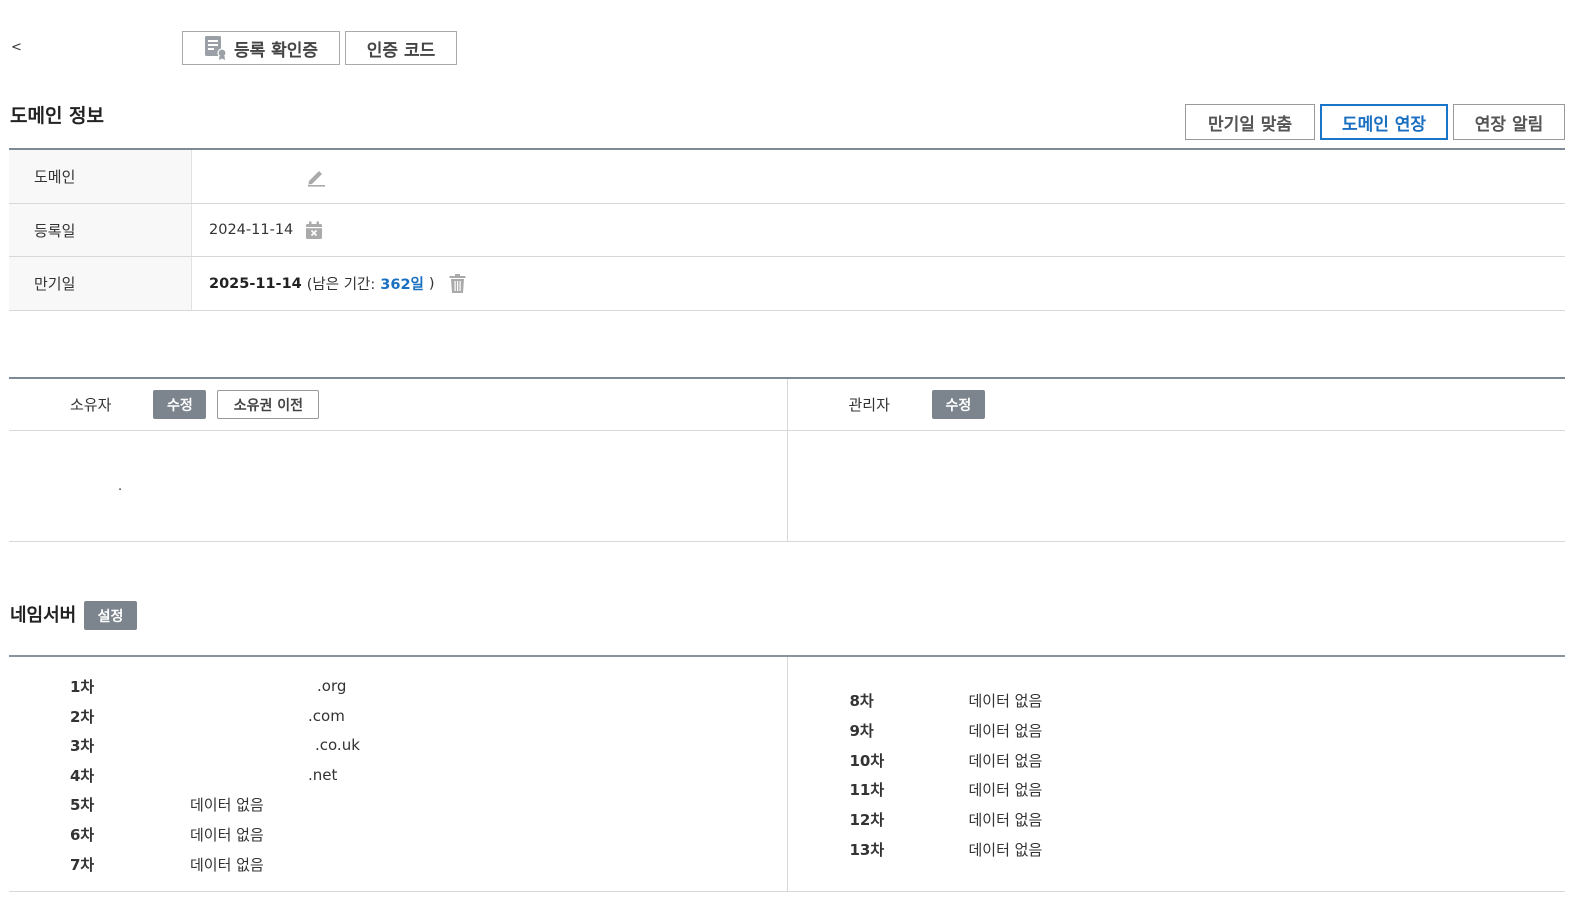 The image size is (1586, 906). What do you see at coordinates (1176, 405) in the screenshot?
I see `admin-header: 관리자 수정` at bounding box center [1176, 405].